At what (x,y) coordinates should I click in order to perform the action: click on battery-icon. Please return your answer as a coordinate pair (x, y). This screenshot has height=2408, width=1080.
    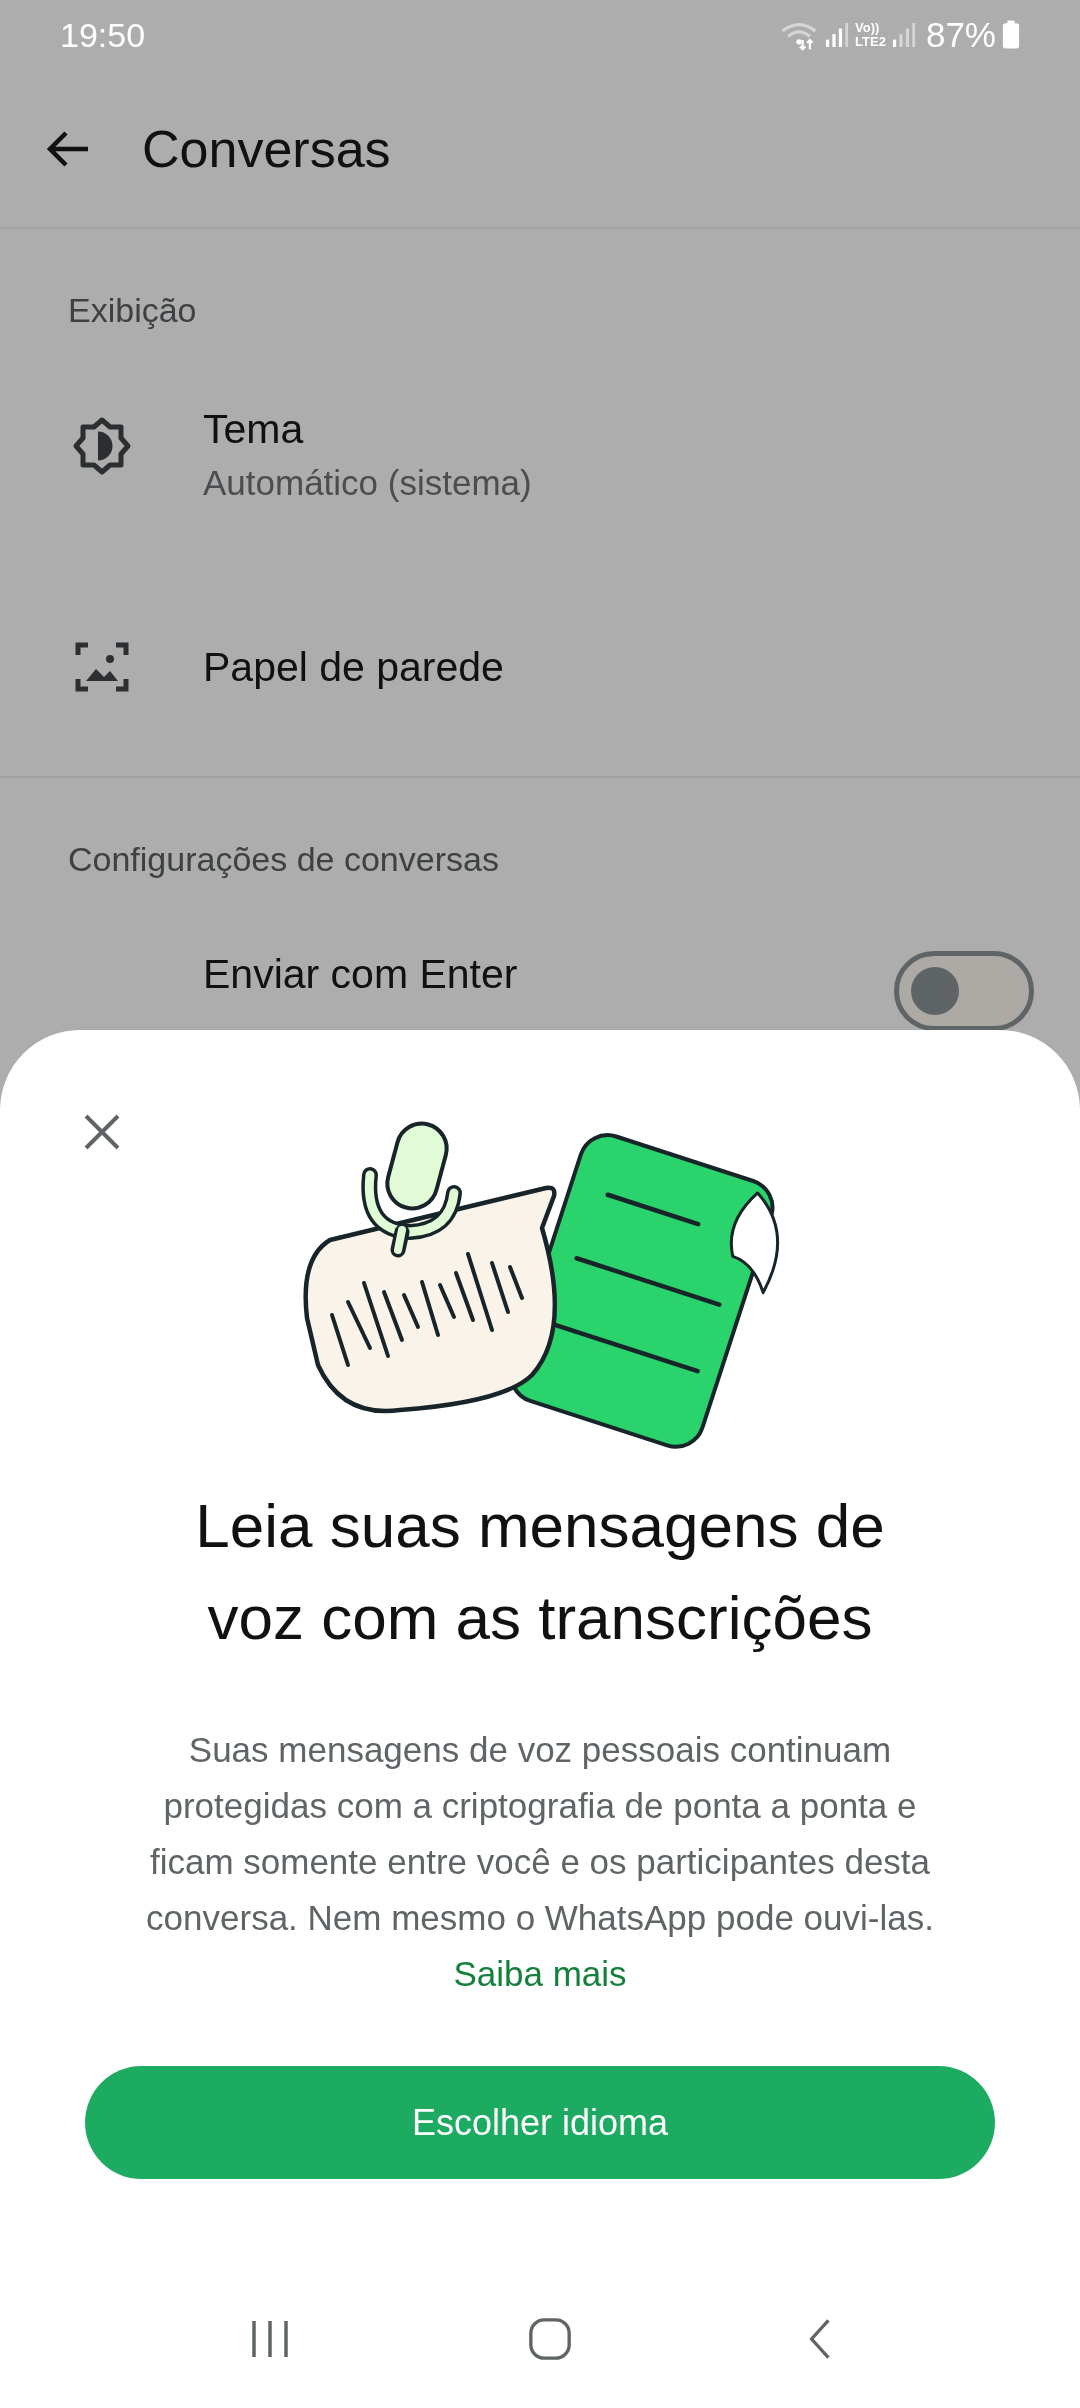
    Looking at the image, I should click on (1011, 35).